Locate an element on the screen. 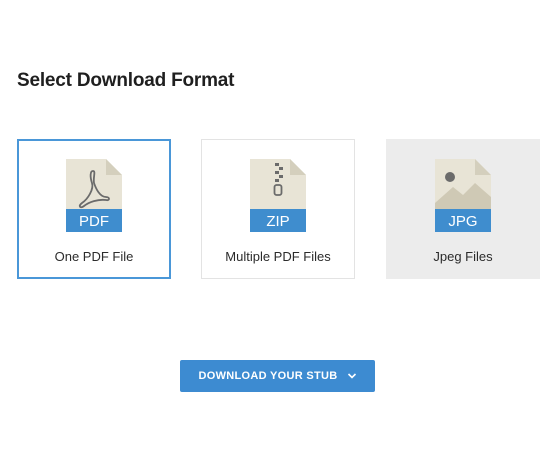  pdf-file-icon: PDF is located at coordinates (94, 195).